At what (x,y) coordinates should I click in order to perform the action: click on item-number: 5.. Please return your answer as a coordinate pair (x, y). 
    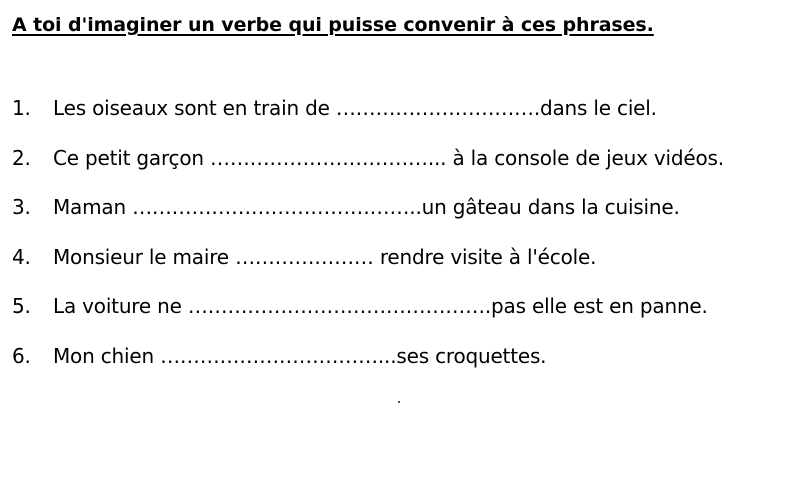
    Looking at the image, I should click on (21, 306).